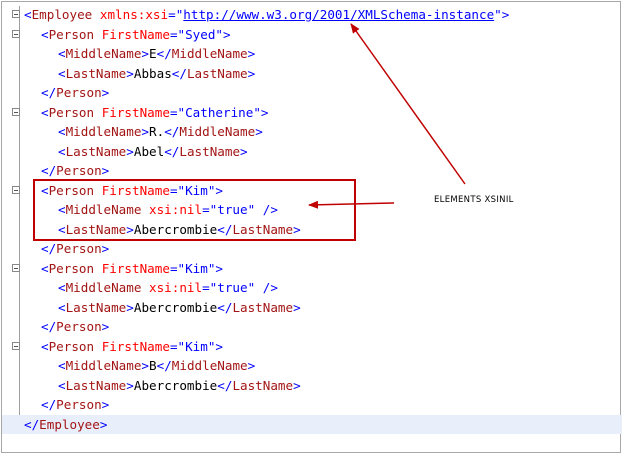 This screenshot has height=456, width=624. I want to click on arrow-to-namespace, so click(408, 104).